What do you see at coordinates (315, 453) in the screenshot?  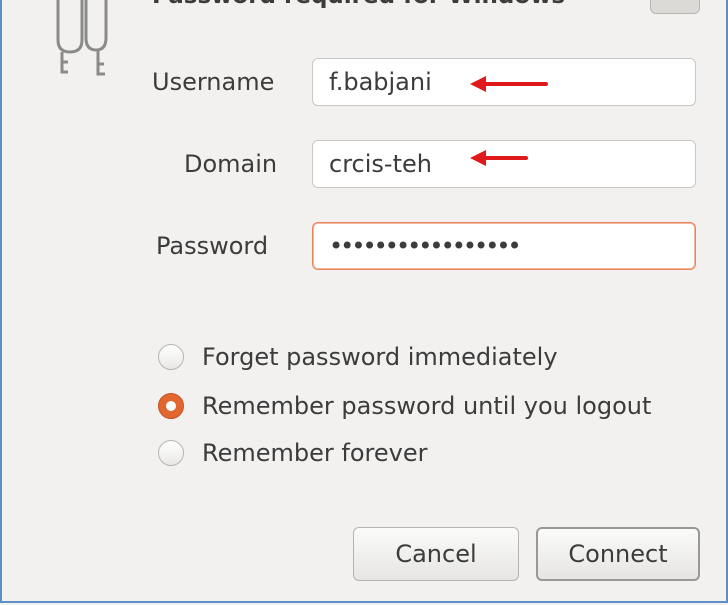 I see `radio-label: Remember forever` at bounding box center [315, 453].